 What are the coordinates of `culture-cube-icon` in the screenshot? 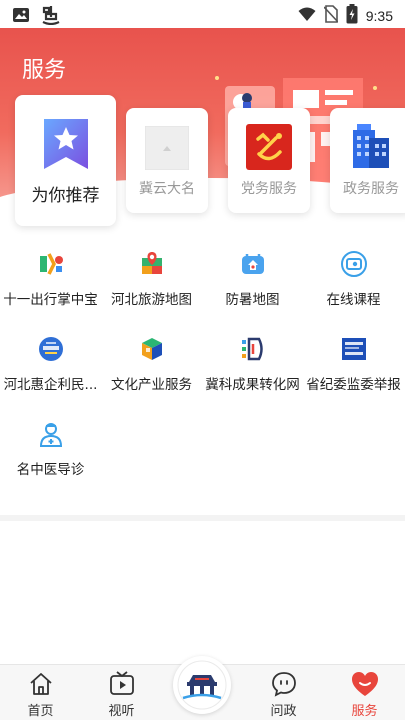 It's located at (151, 349).